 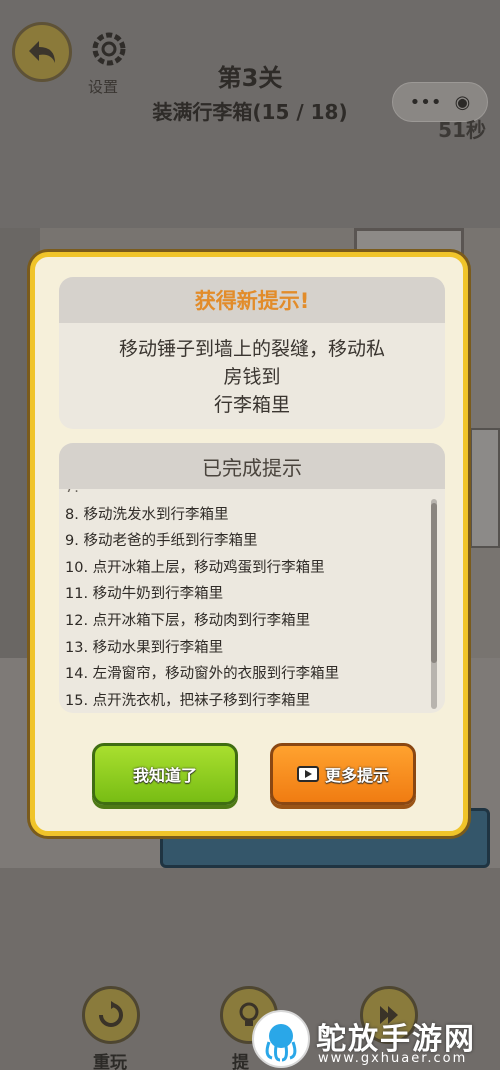 I want to click on more-options-icon: •••, so click(x=426, y=102).